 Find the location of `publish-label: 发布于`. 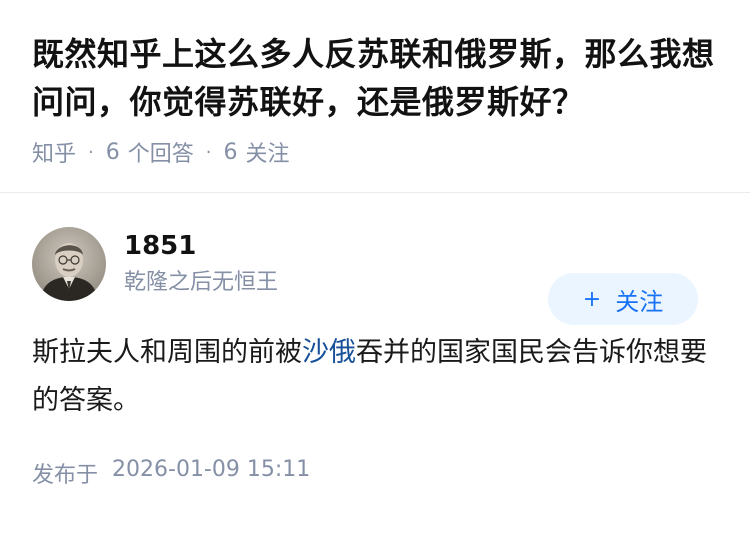

publish-label: 发布于 is located at coordinates (65, 475).